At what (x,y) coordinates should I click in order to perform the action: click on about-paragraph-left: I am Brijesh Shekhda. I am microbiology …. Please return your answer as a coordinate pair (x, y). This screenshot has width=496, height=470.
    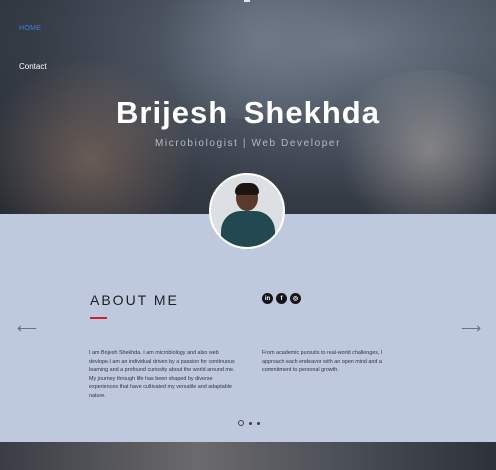
    Looking at the image, I should click on (162, 374).